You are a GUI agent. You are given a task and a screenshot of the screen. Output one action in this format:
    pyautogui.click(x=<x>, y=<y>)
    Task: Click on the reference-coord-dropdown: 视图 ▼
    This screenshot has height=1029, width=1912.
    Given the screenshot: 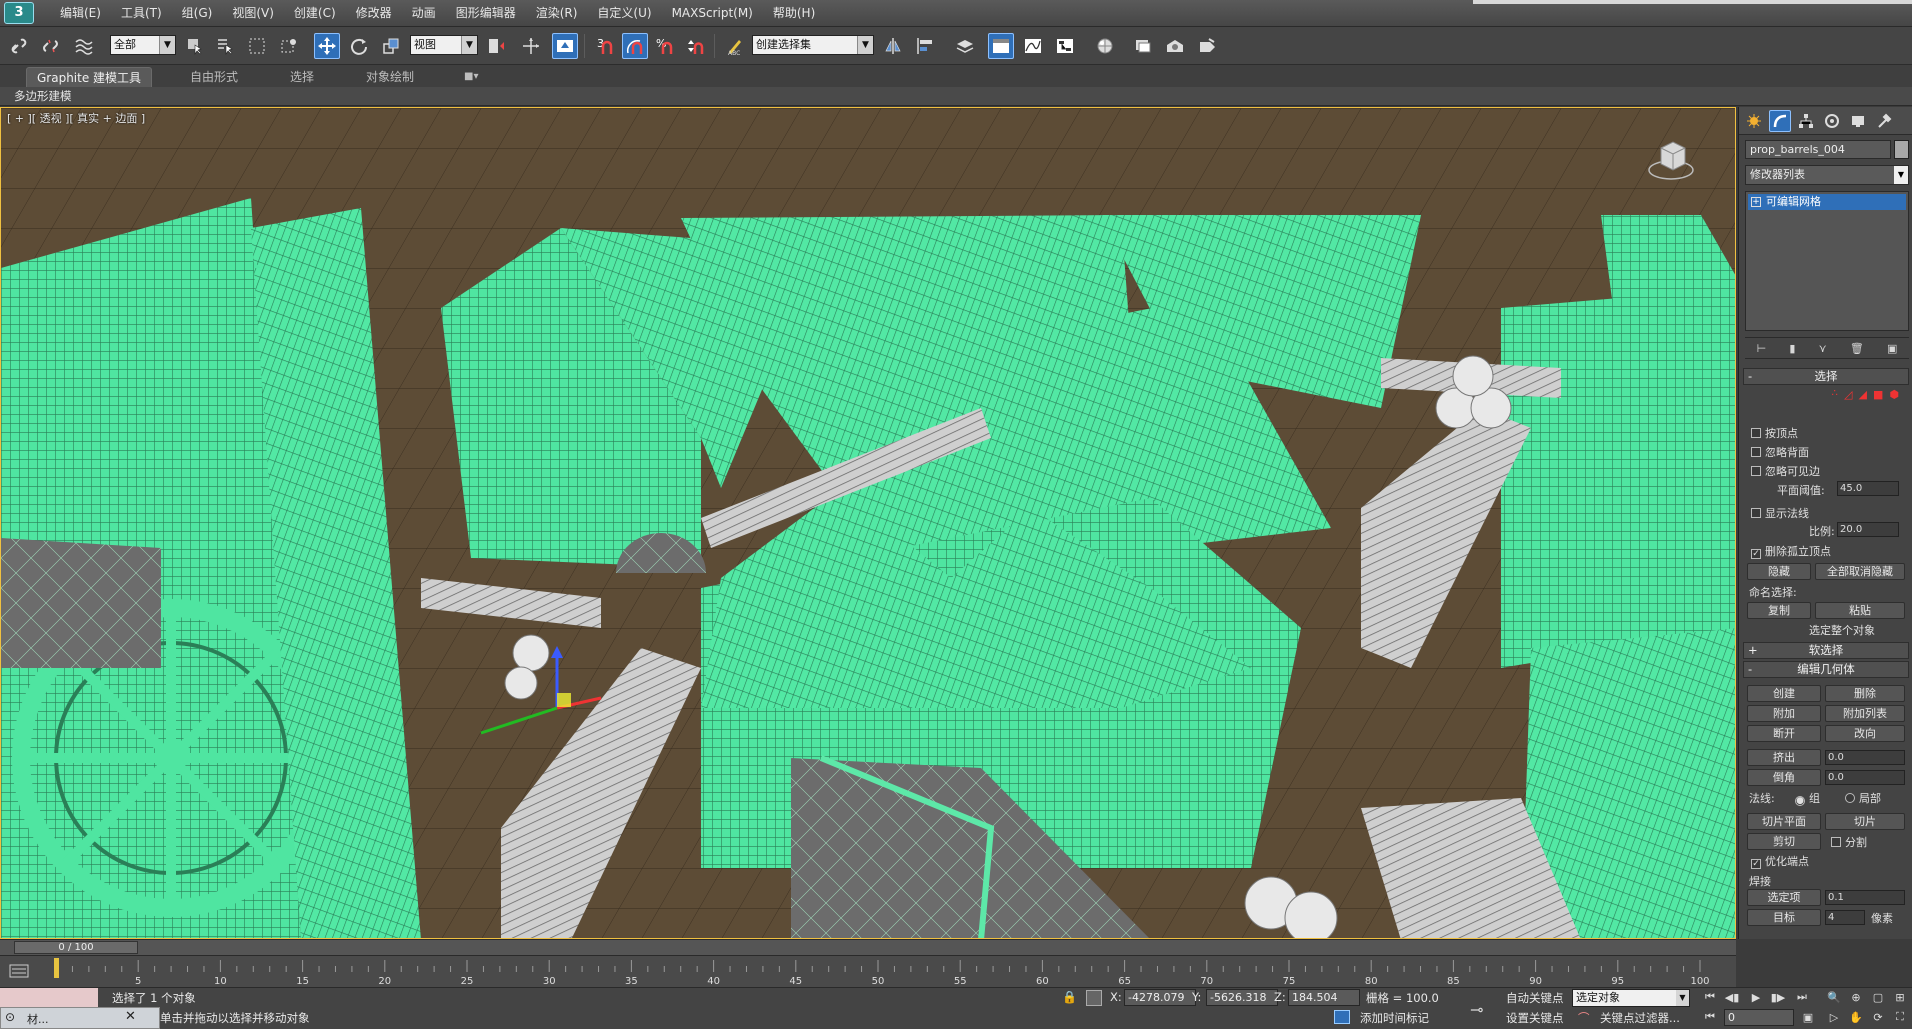 What is the action you would take?
    pyautogui.click(x=444, y=45)
    